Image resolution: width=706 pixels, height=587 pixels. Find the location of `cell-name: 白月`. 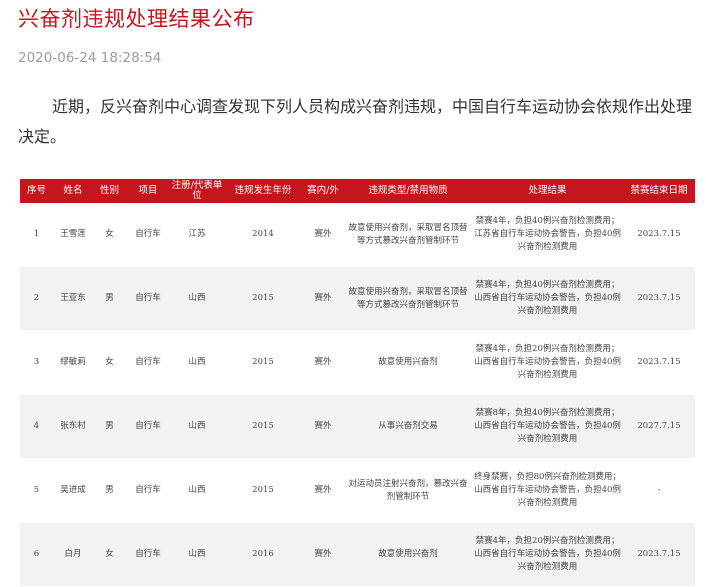

cell-name: 白月 is located at coordinates (73, 554).